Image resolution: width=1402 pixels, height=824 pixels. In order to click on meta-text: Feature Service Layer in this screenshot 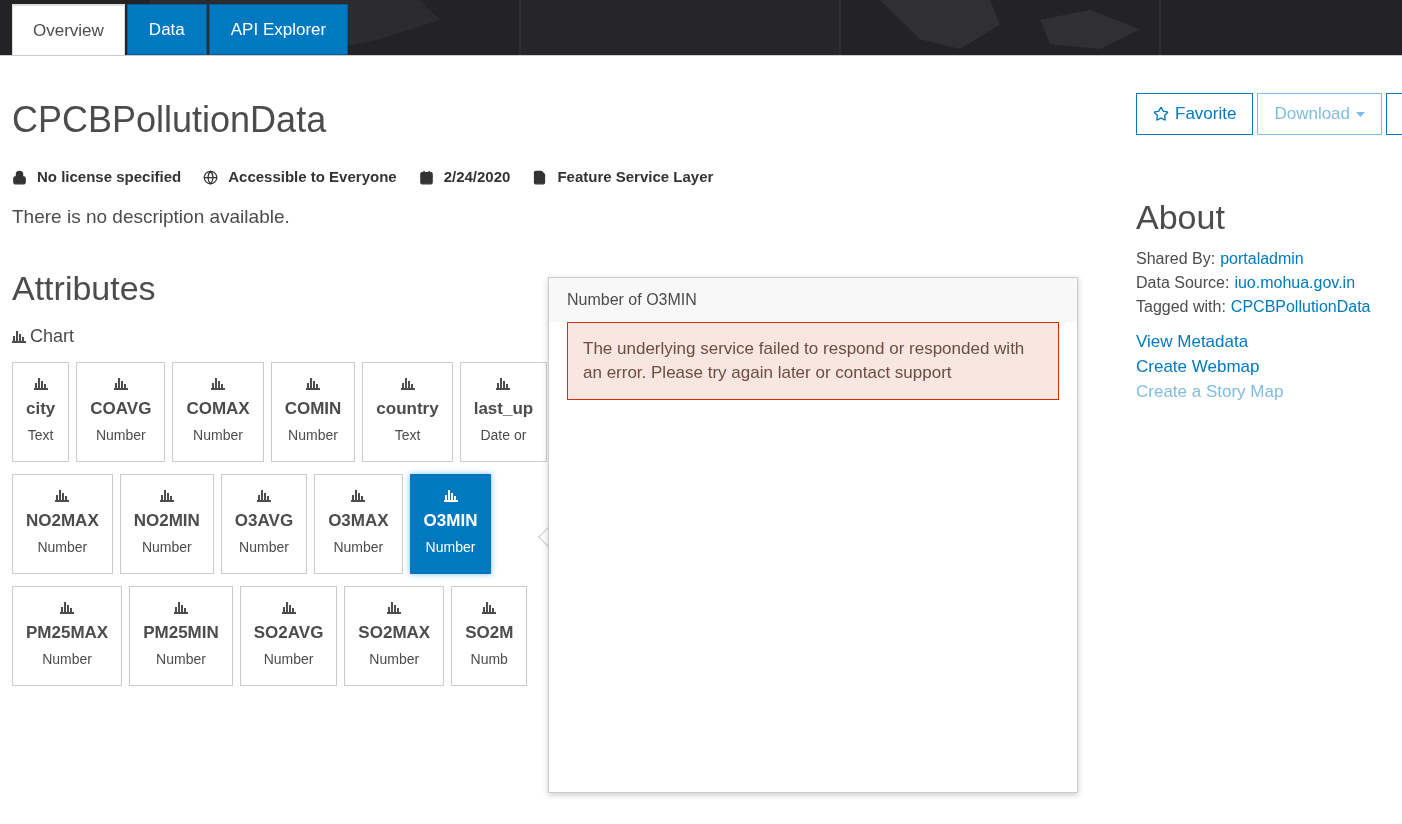, I will do `click(635, 177)`.